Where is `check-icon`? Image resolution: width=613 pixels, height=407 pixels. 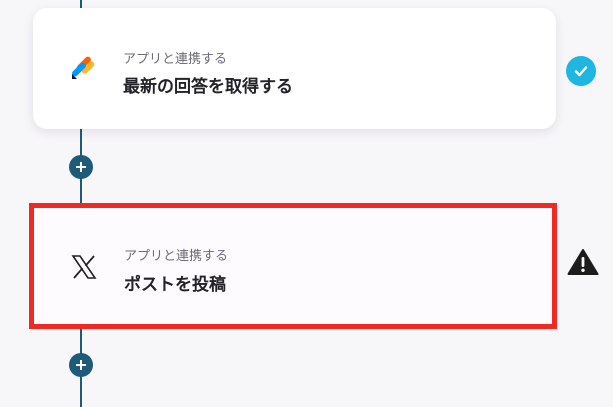
check-icon is located at coordinates (581, 71).